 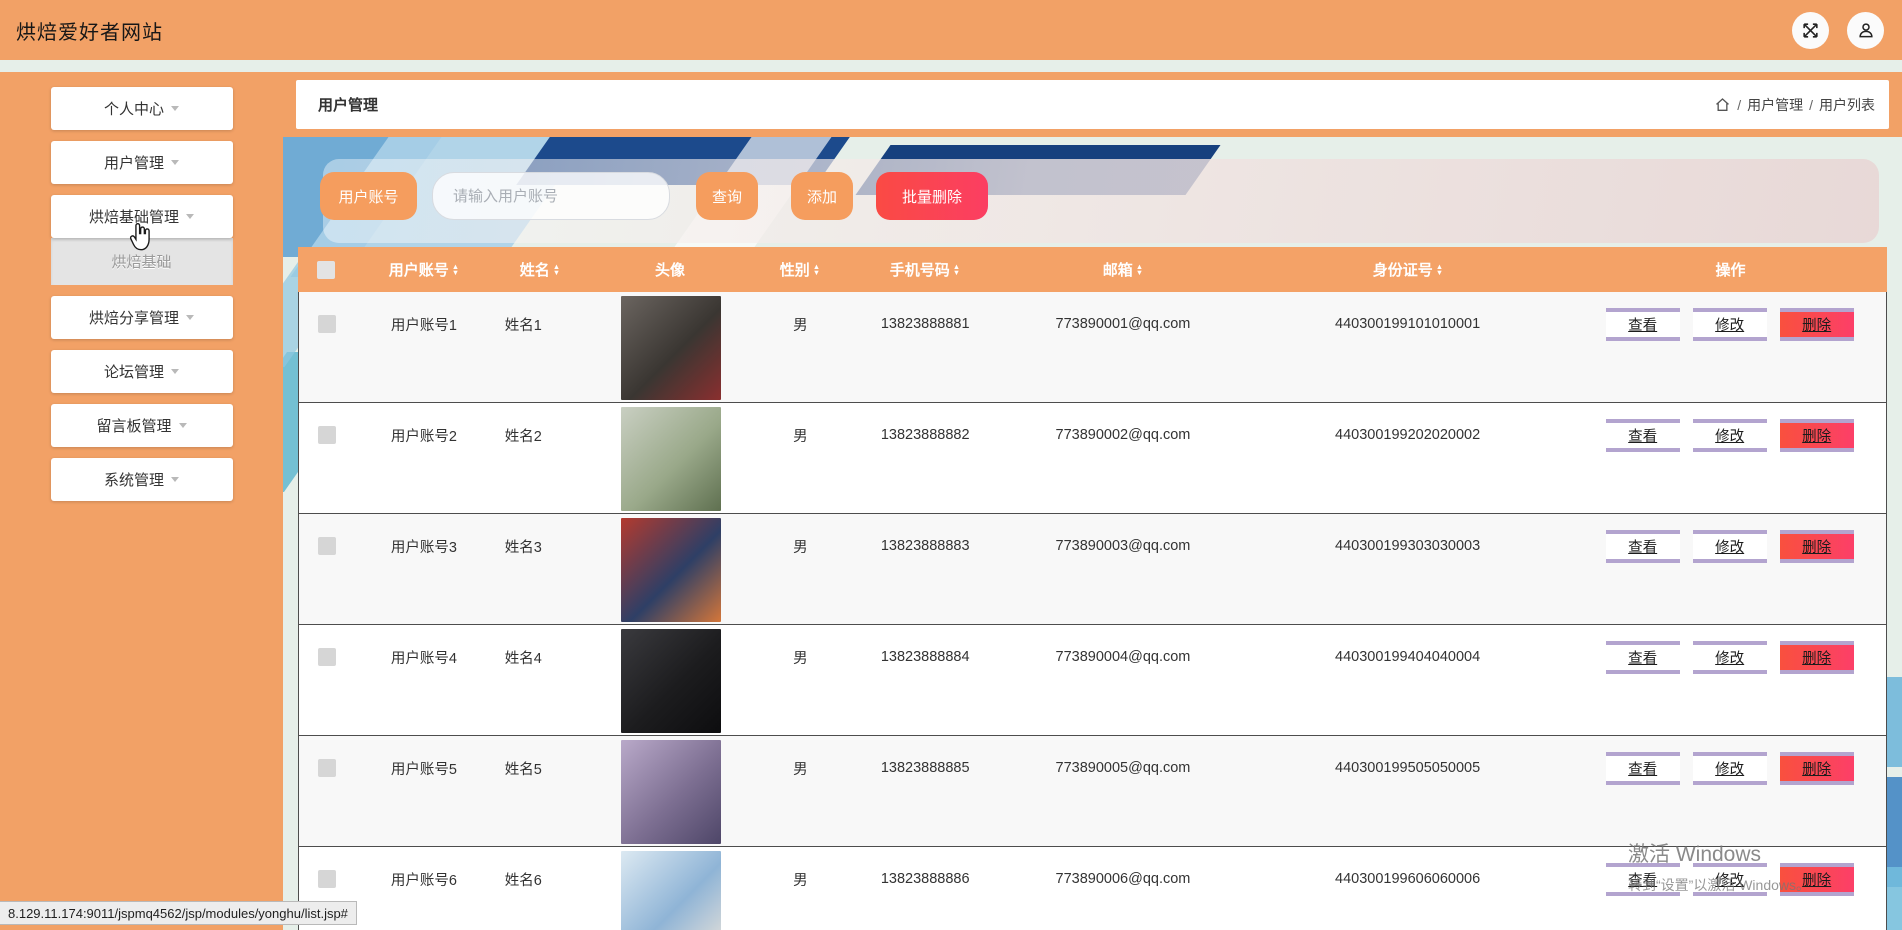 What do you see at coordinates (1847, 105) in the screenshot?
I see `breadcrumb-item-2: 用户列表` at bounding box center [1847, 105].